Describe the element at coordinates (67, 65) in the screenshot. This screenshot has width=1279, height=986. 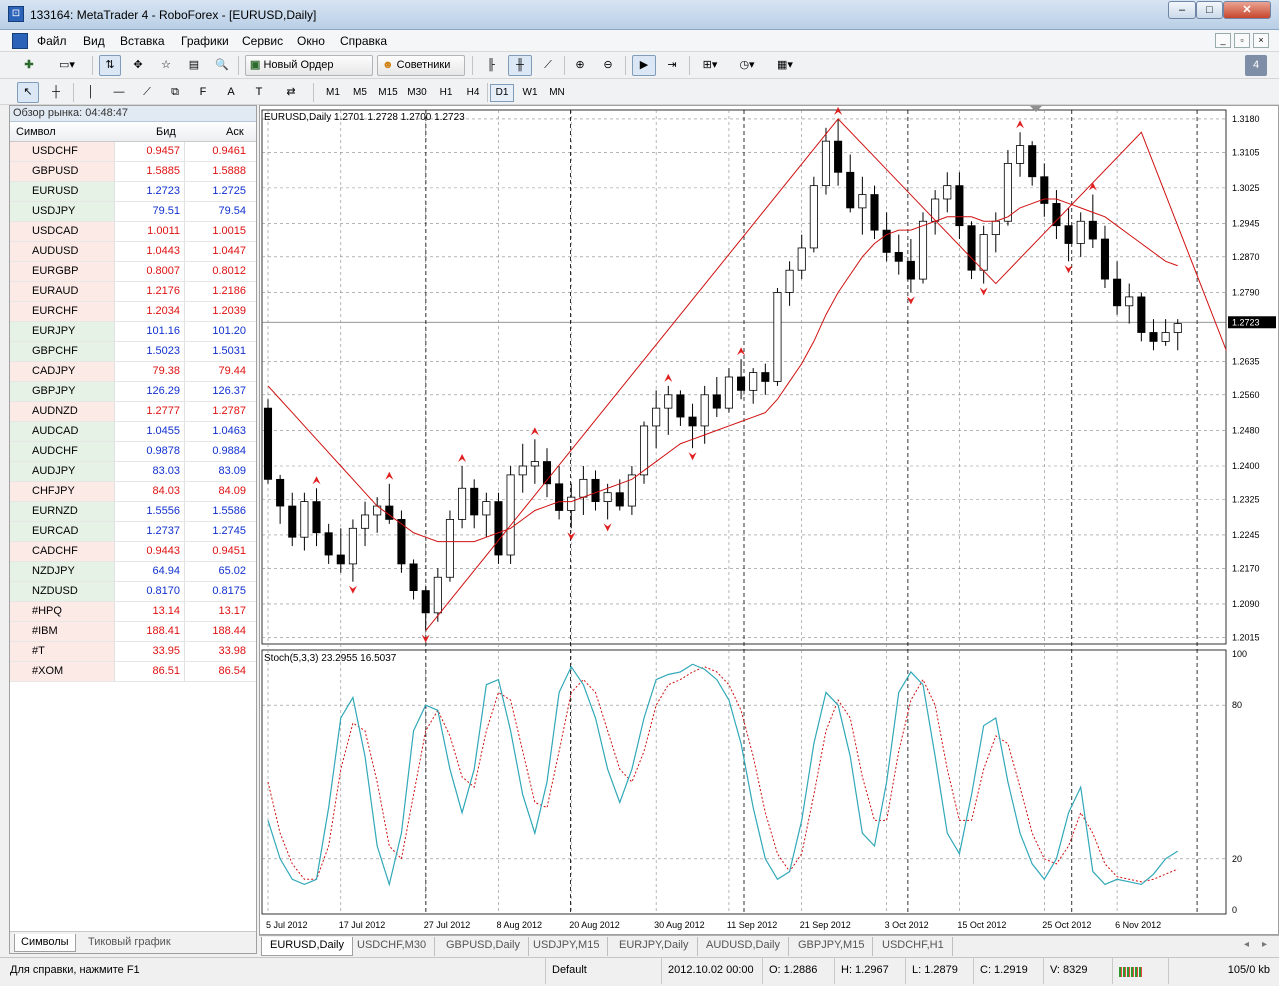
I see `profiles-icon: ▭▾` at that location.